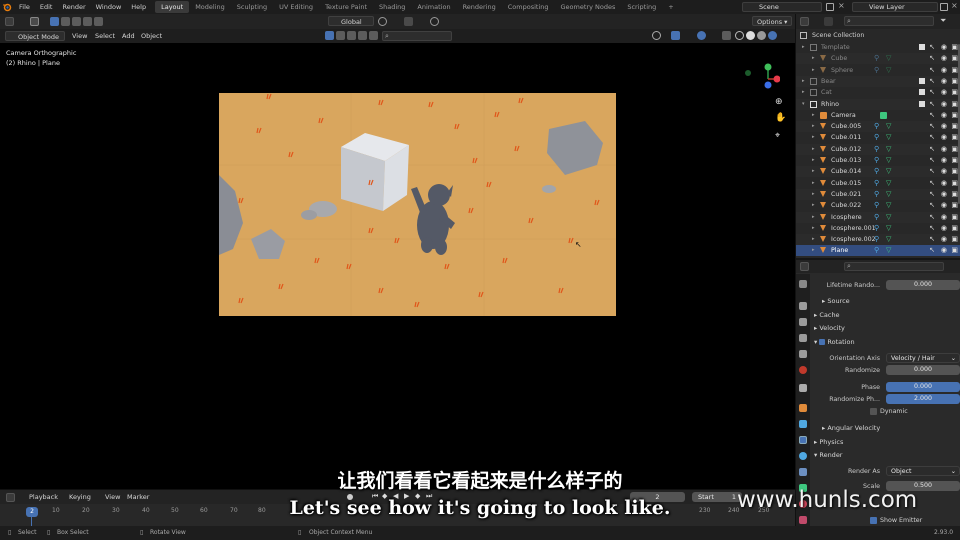 The height and width of the screenshot is (540, 960). What do you see at coordinates (408, 21) in the screenshot?
I see `snap-icon` at bounding box center [408, 21].